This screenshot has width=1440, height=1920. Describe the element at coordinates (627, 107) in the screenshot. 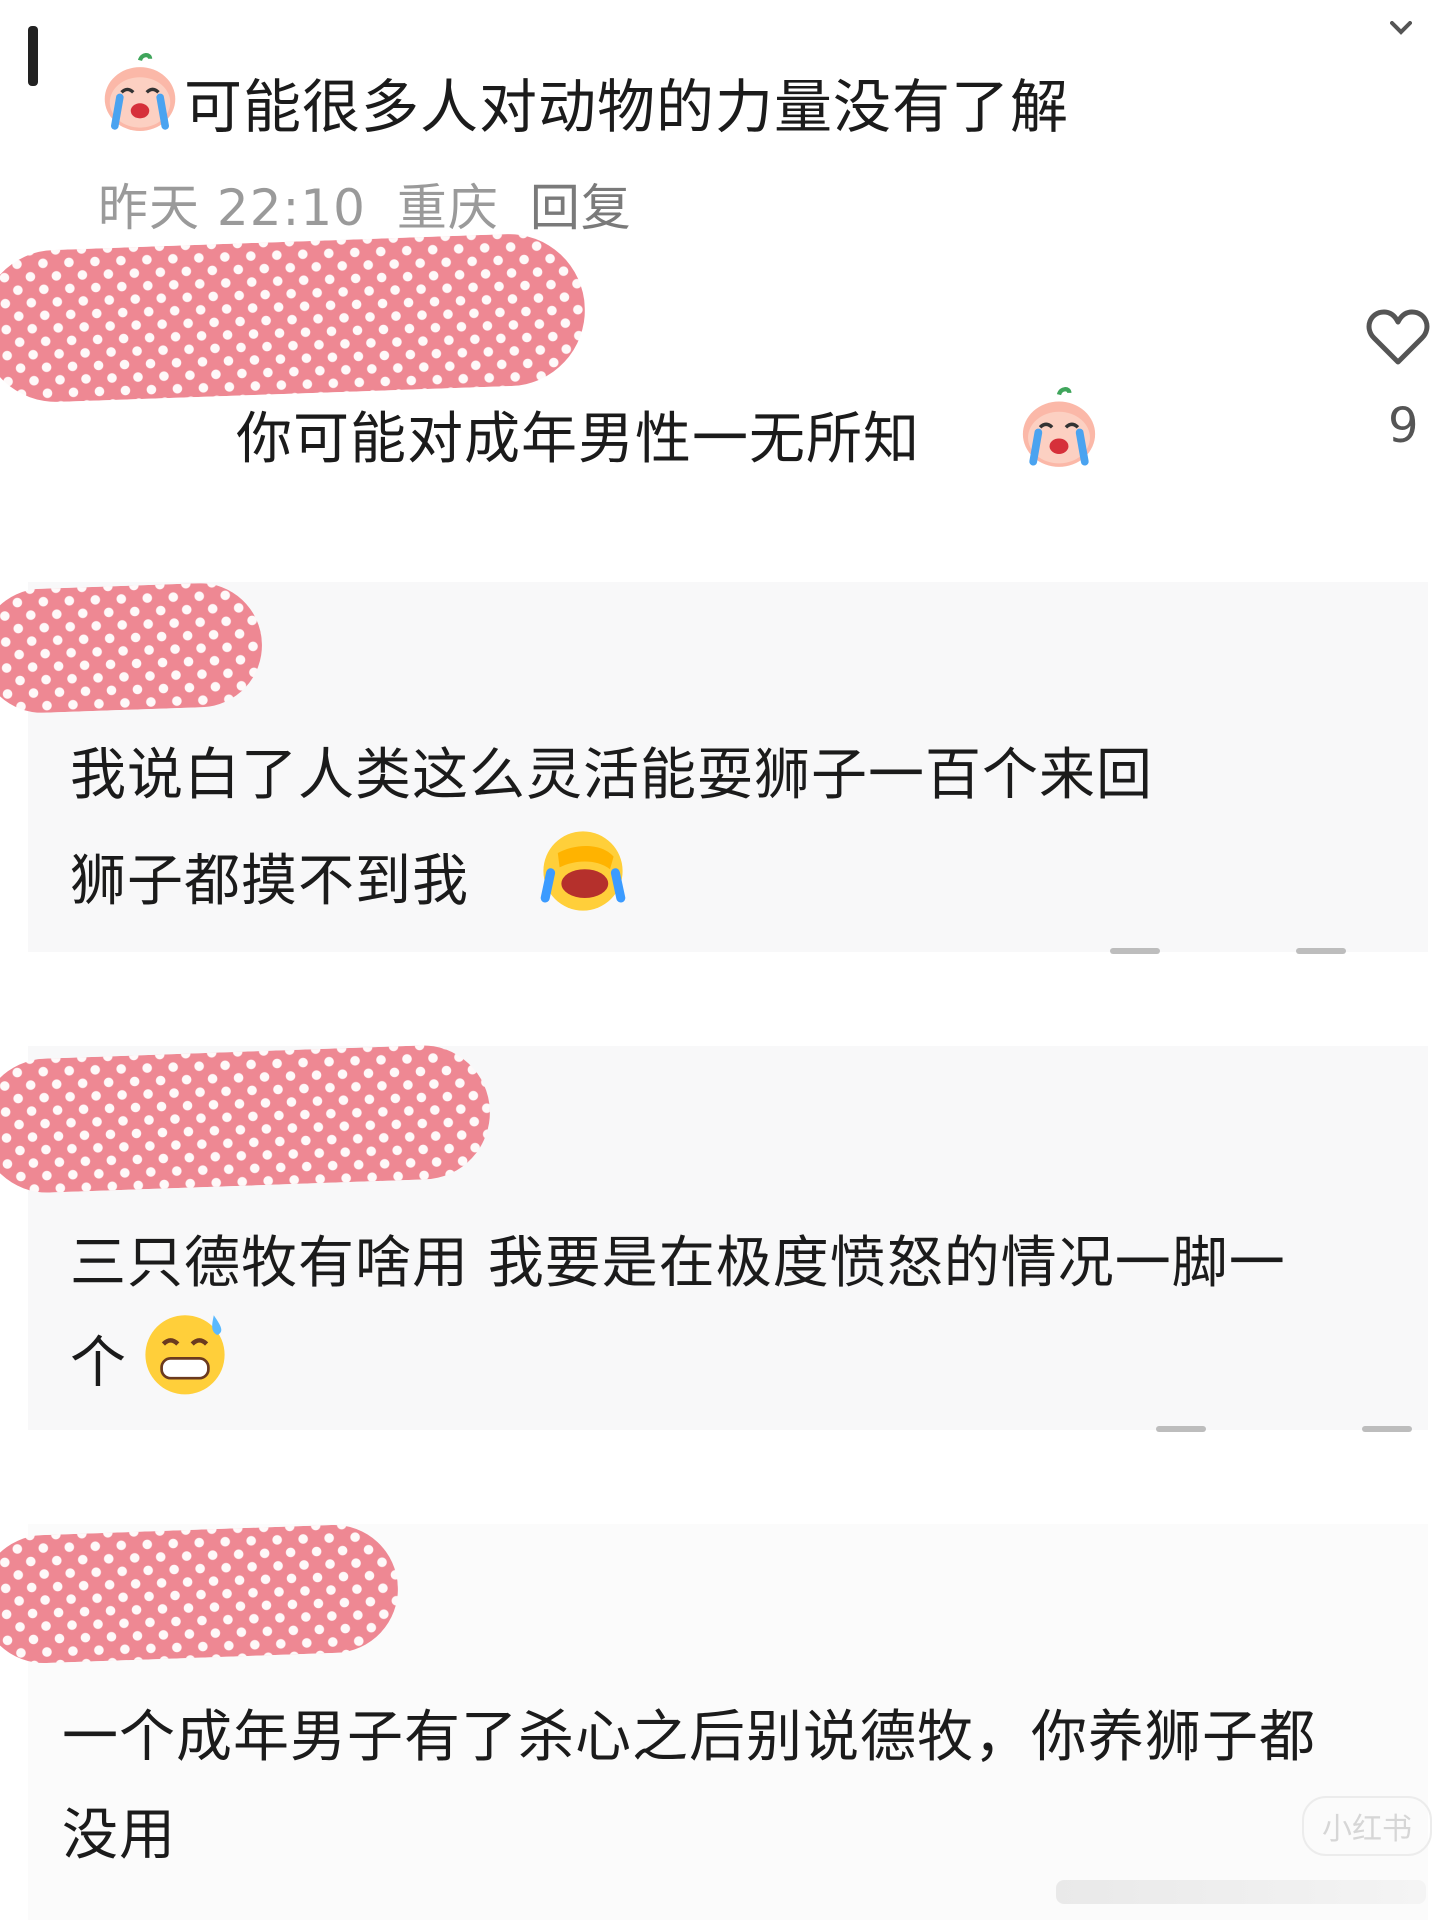

I see `post-title: 可能很多人对动物的力量没有了解` at that location.